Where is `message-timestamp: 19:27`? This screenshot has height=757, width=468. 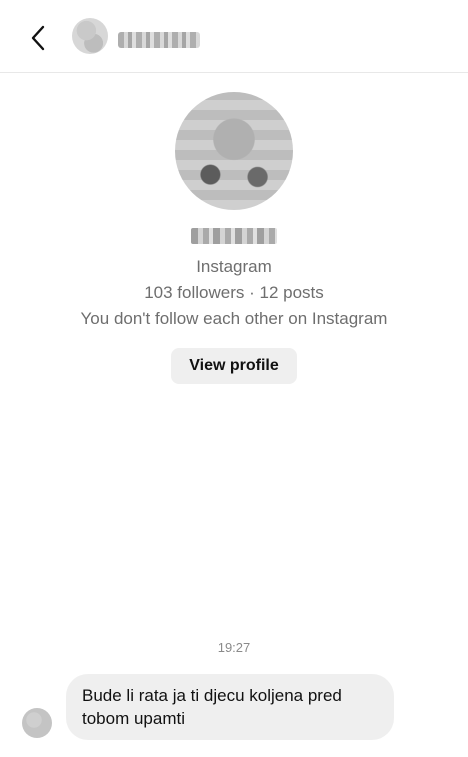 message-timestamp: 19:27 is located at coordinates (234, 647).